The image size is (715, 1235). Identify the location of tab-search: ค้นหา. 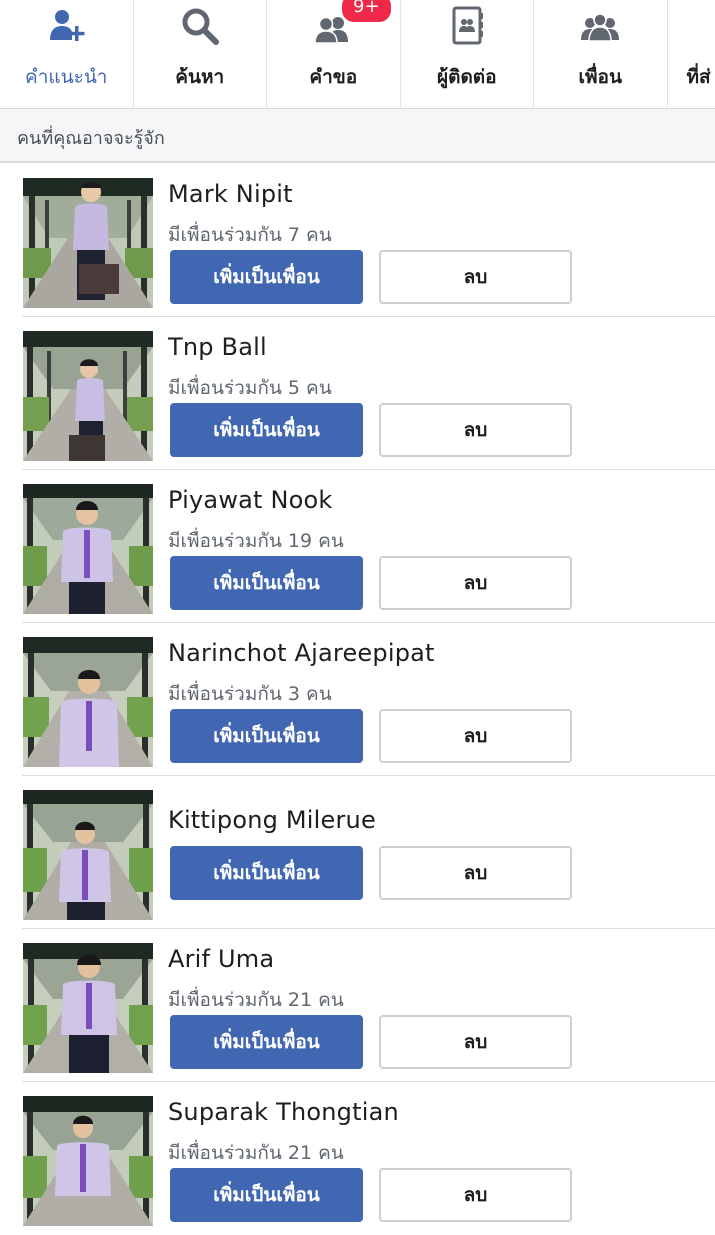
(201, 54).